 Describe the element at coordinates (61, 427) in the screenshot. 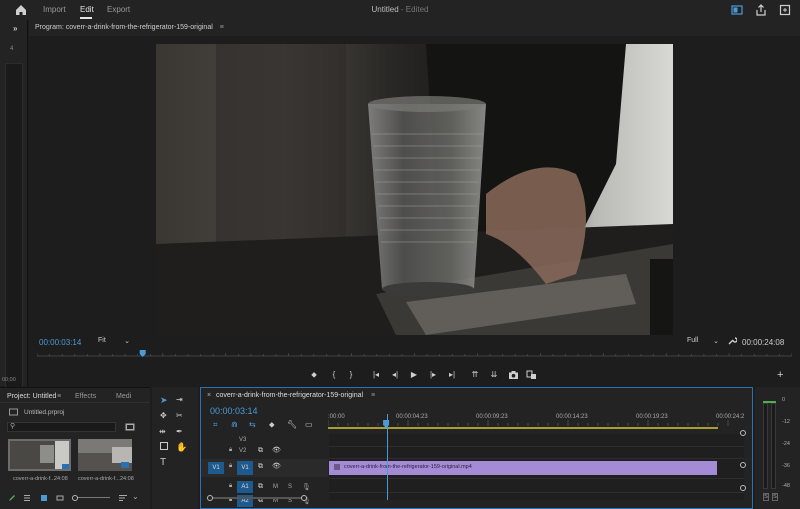

I see `project-search-input: ⚲` at that location.